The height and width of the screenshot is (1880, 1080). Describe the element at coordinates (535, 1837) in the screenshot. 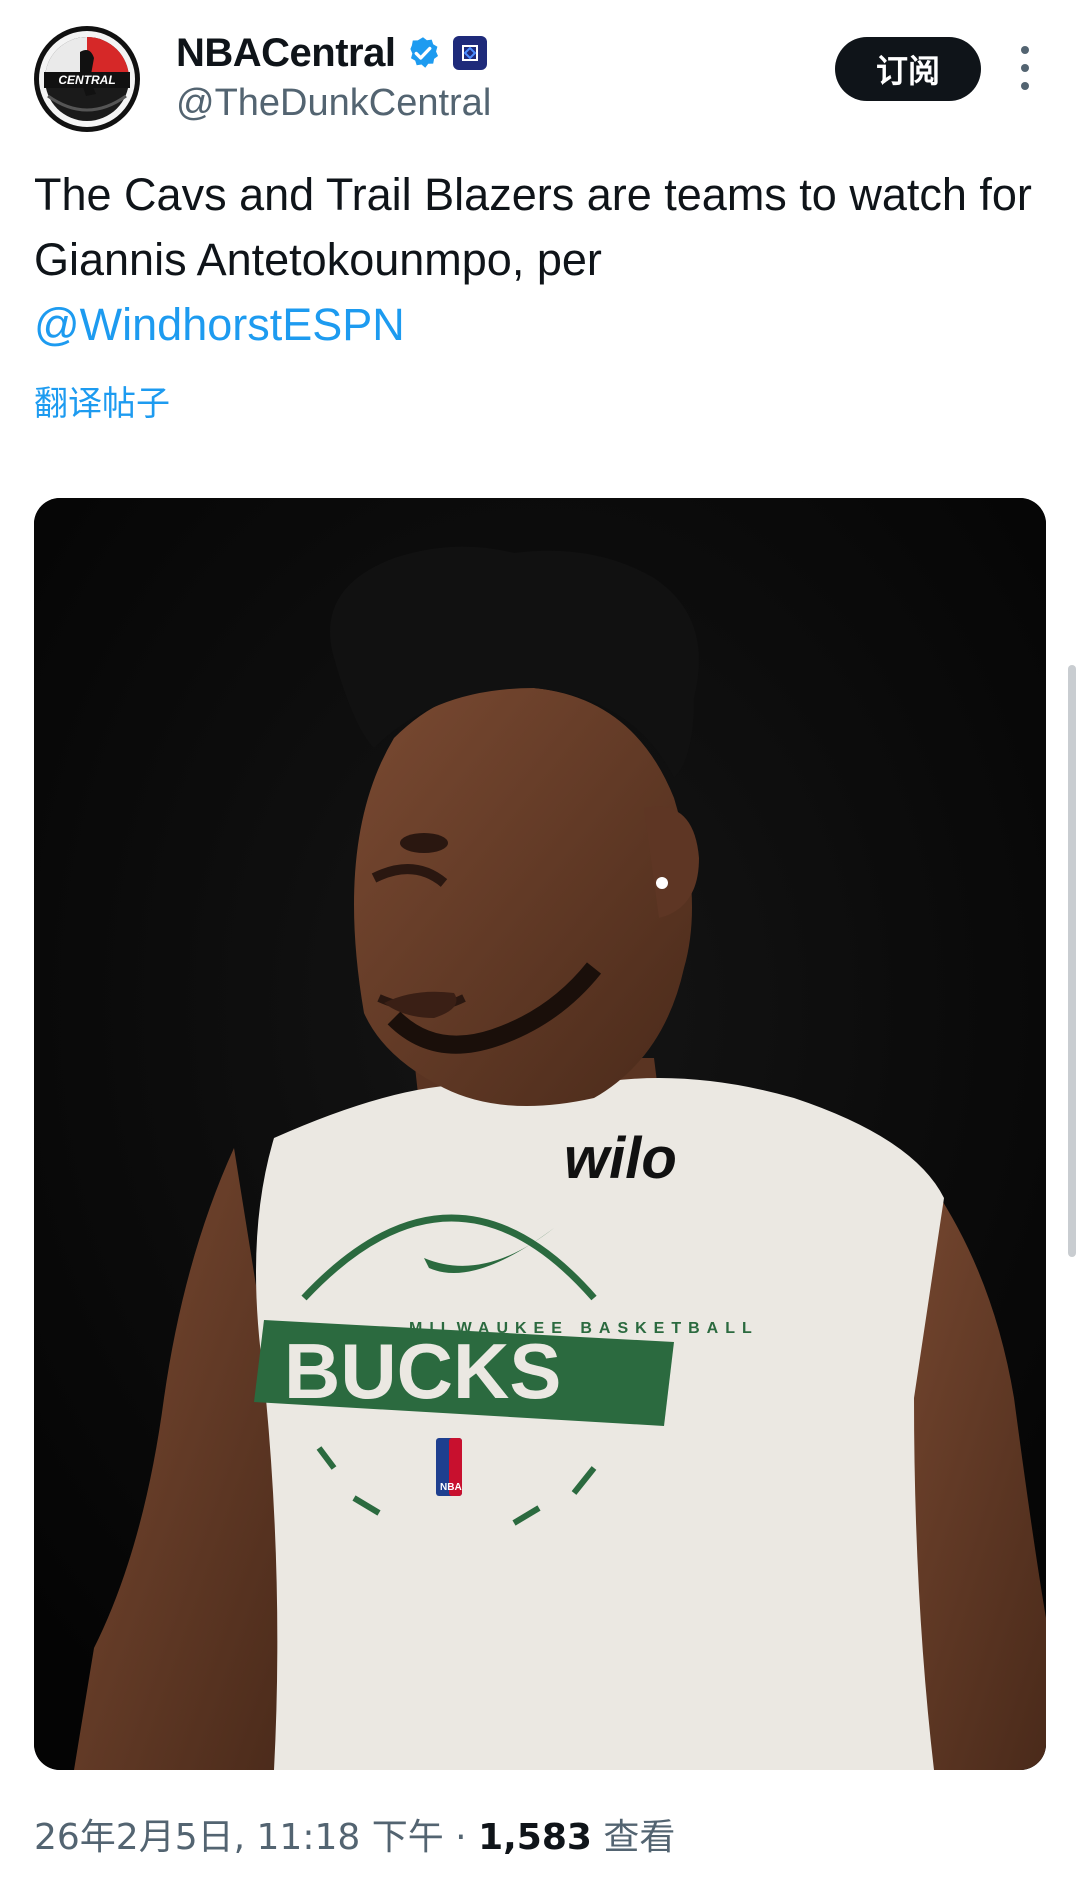

I see `views-count: 1,583` at that location.